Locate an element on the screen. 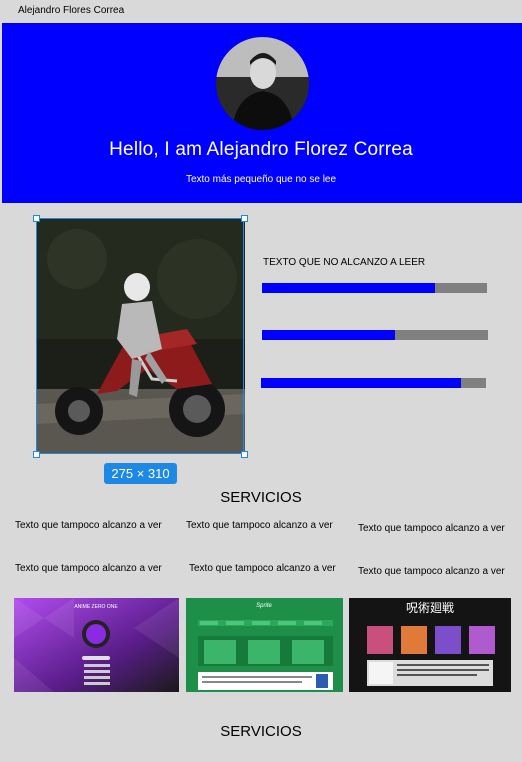  thumb-title: 呪術廻戦 is located at coordinates (430, 608).